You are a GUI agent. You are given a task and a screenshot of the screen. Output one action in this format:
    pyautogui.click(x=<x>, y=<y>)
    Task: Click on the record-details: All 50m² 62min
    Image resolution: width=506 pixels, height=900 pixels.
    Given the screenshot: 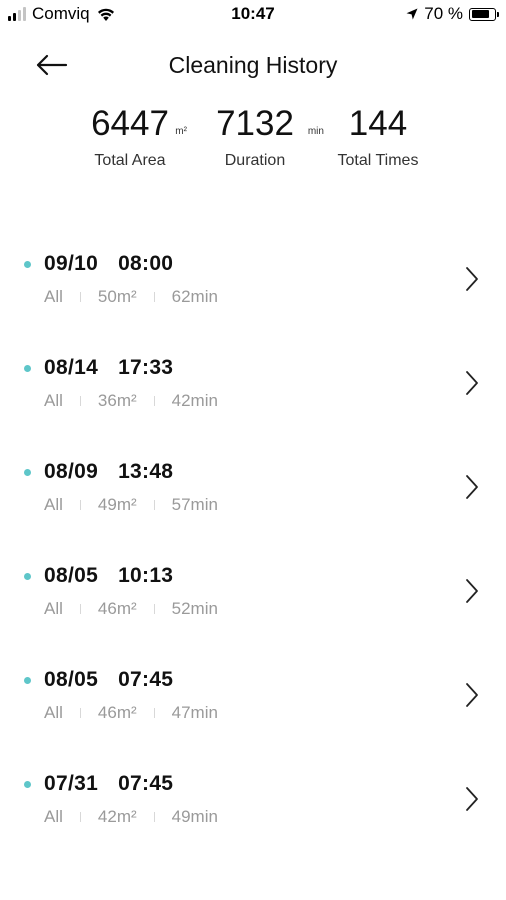 What is the action you would take?
    pyautogui.click(x=131, y=297)
    